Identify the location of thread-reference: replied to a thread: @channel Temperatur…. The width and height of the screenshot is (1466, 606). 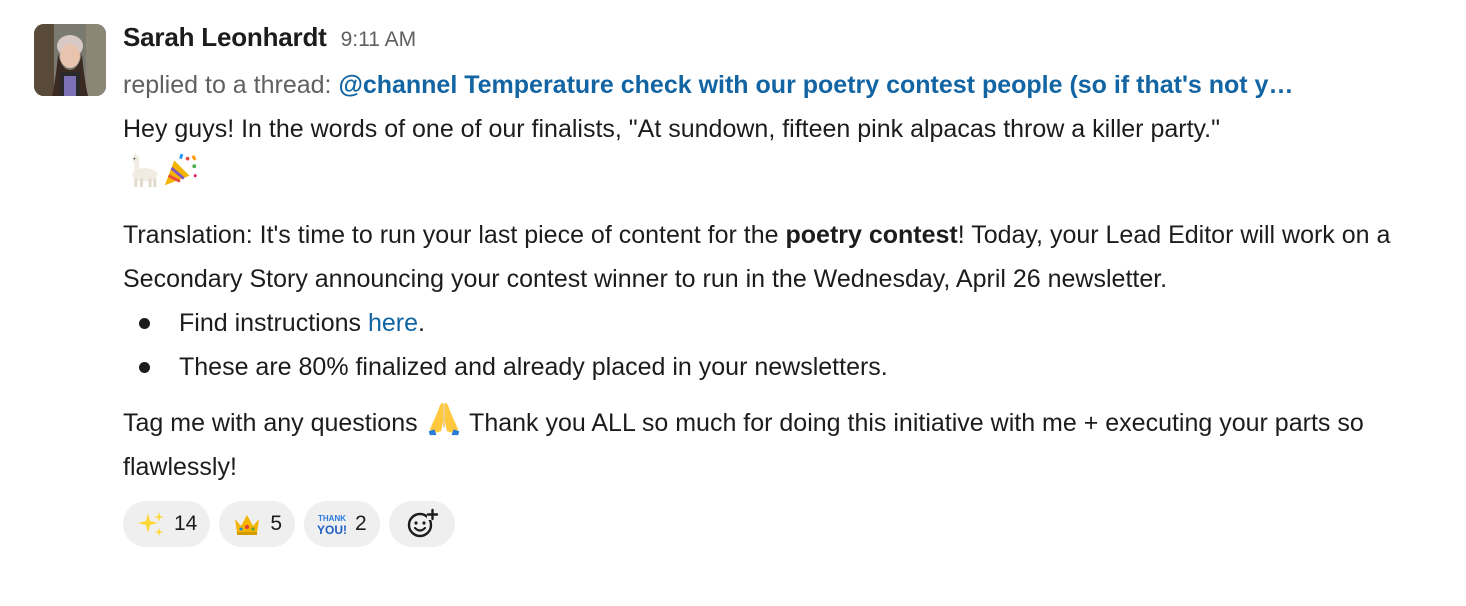
(785, 85).